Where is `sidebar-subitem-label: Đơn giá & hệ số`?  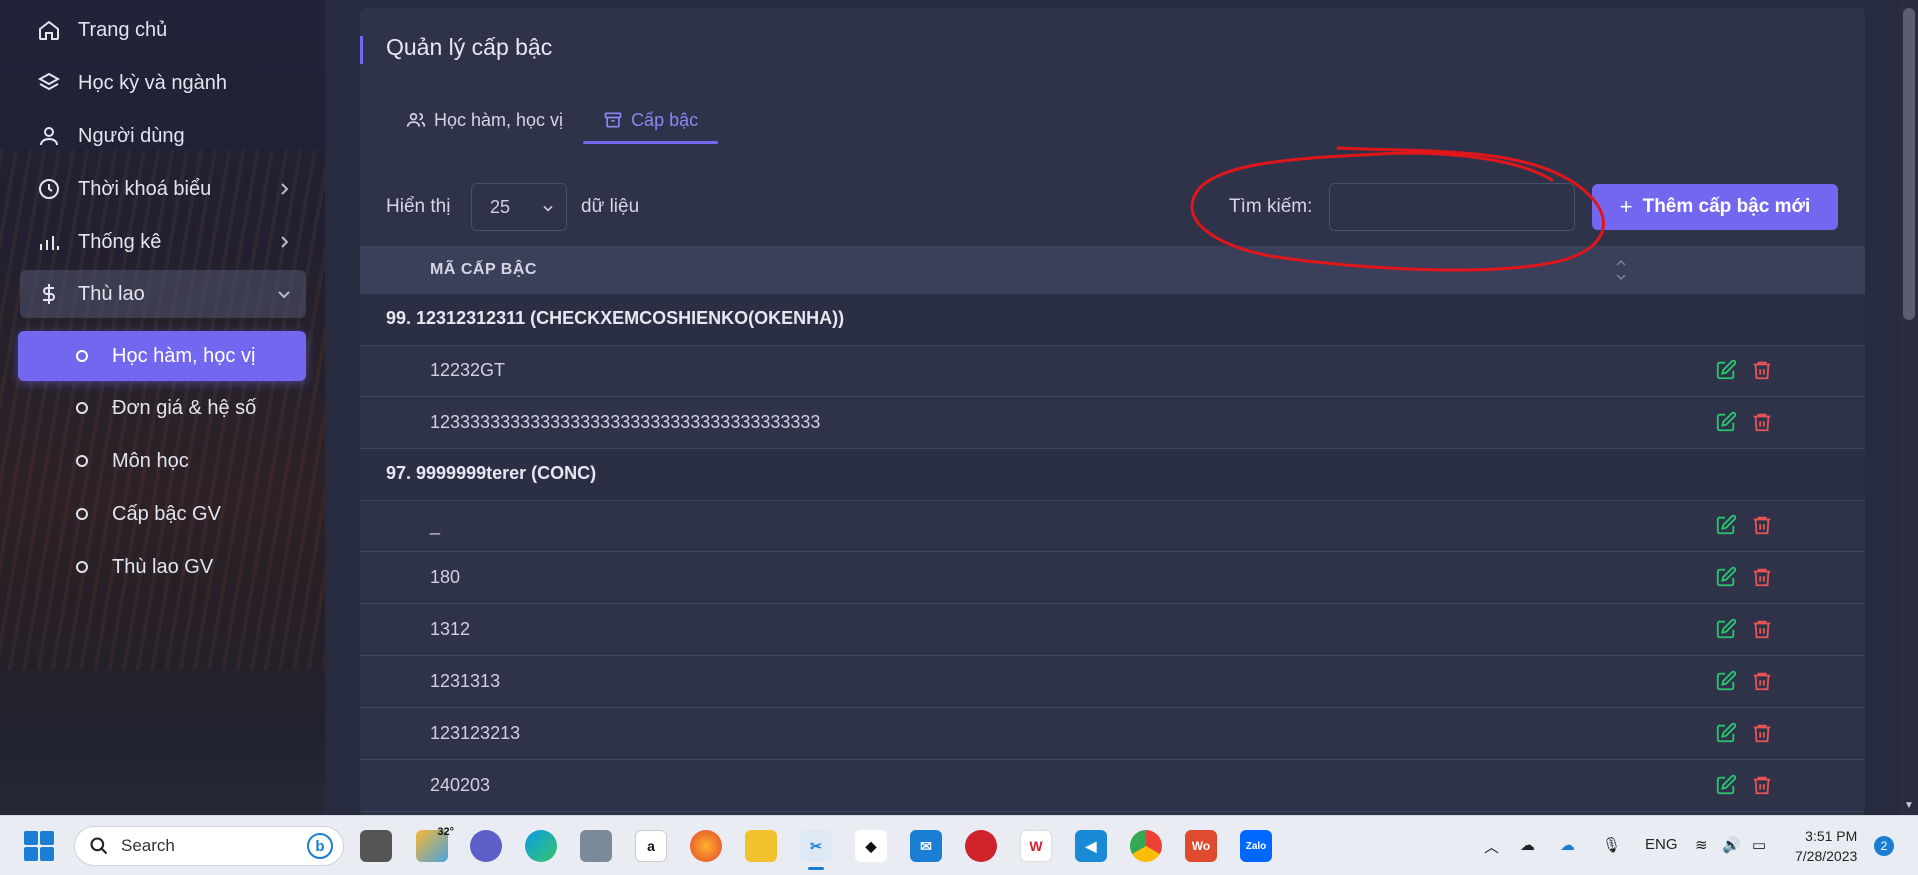
sidebar-subitem-label: Đơn giá & hệ số is located at coordinates (184, 407).